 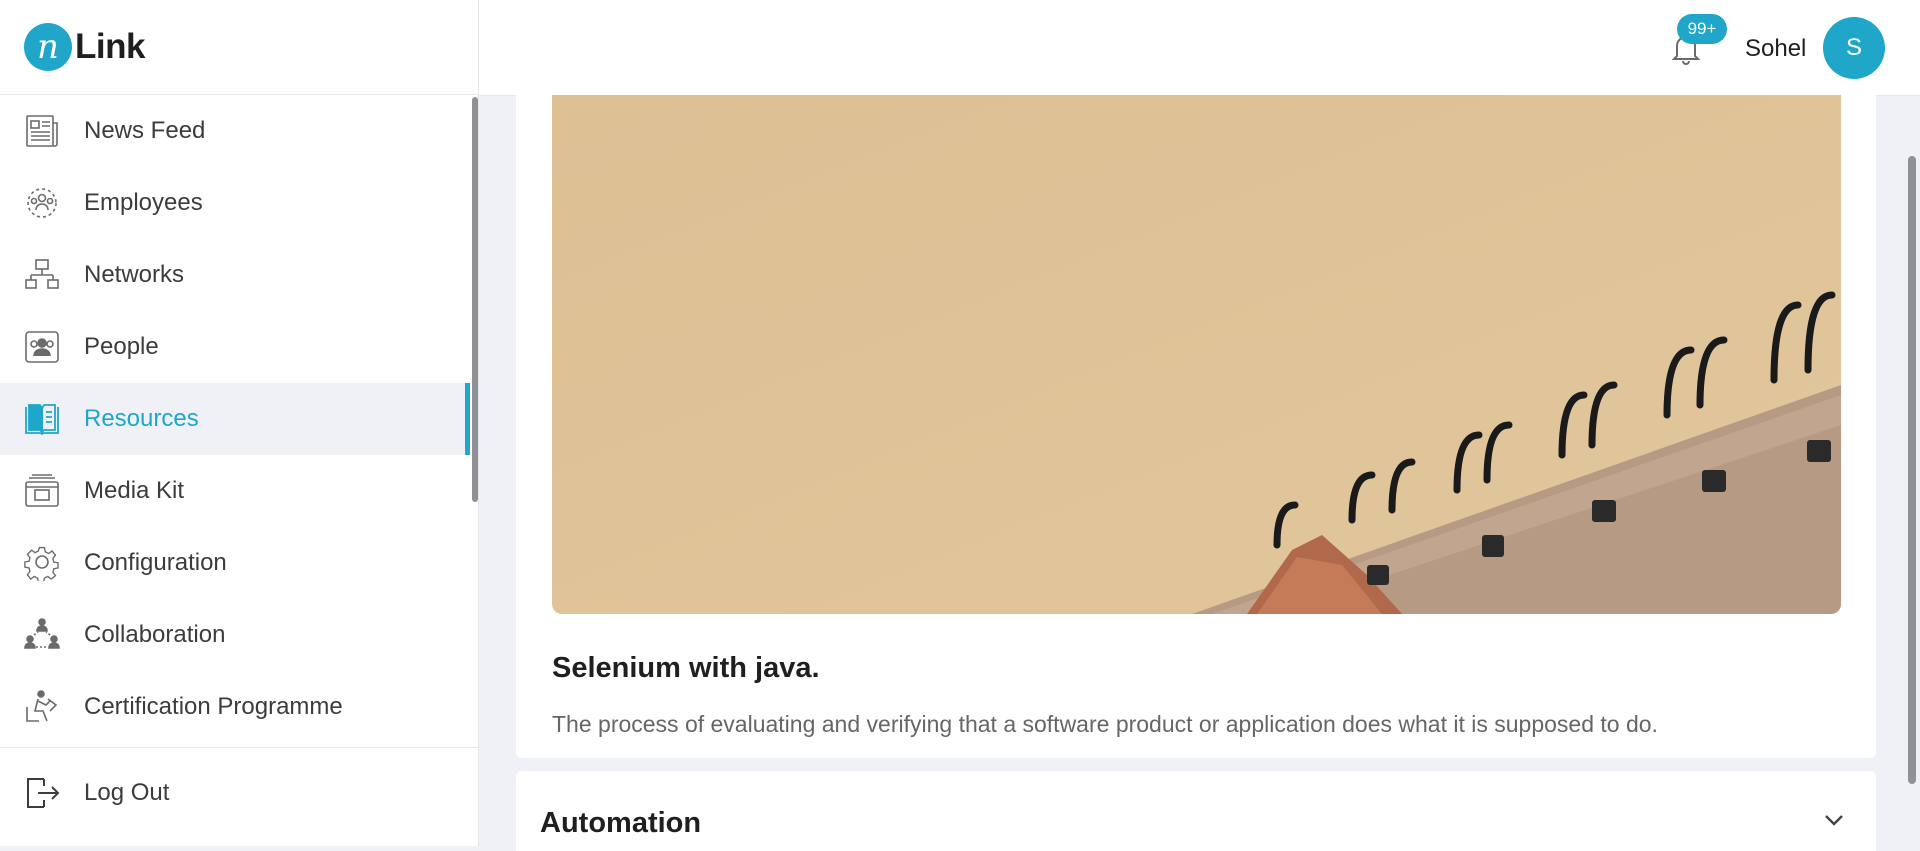 What do you see at coordinates (110, 46) in the screenshot?
I see `logo-text: Link` at bounding box center [110, 46].